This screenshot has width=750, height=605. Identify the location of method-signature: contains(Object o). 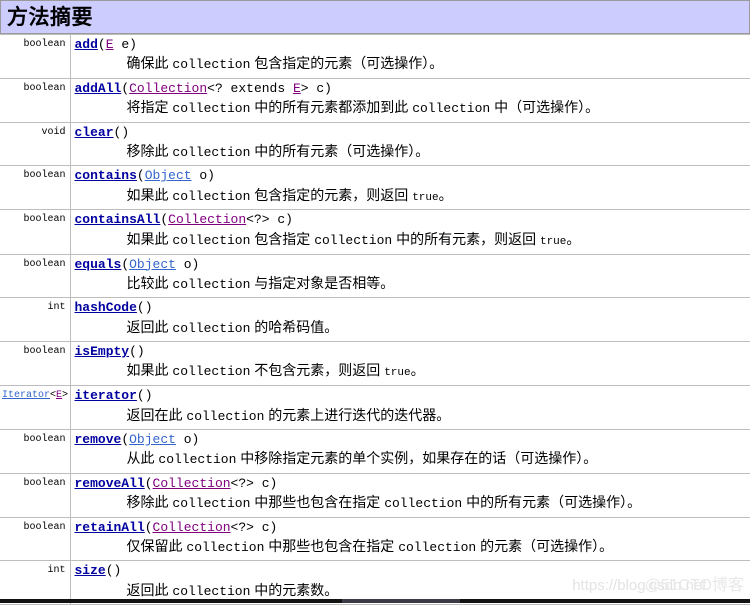
(411, 176).